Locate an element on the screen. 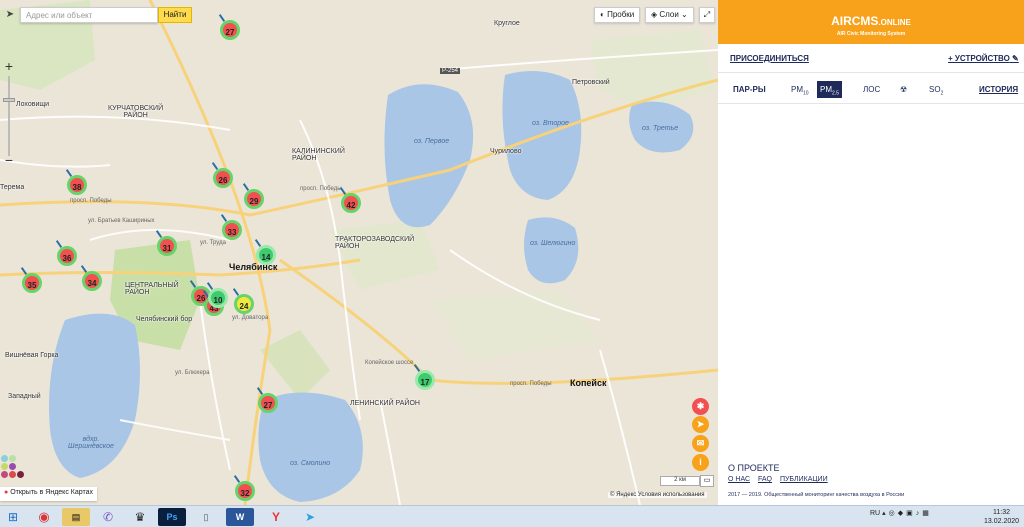 The image size is (1024, 527). zoom-control: + − is located at coordinates (9, 113).